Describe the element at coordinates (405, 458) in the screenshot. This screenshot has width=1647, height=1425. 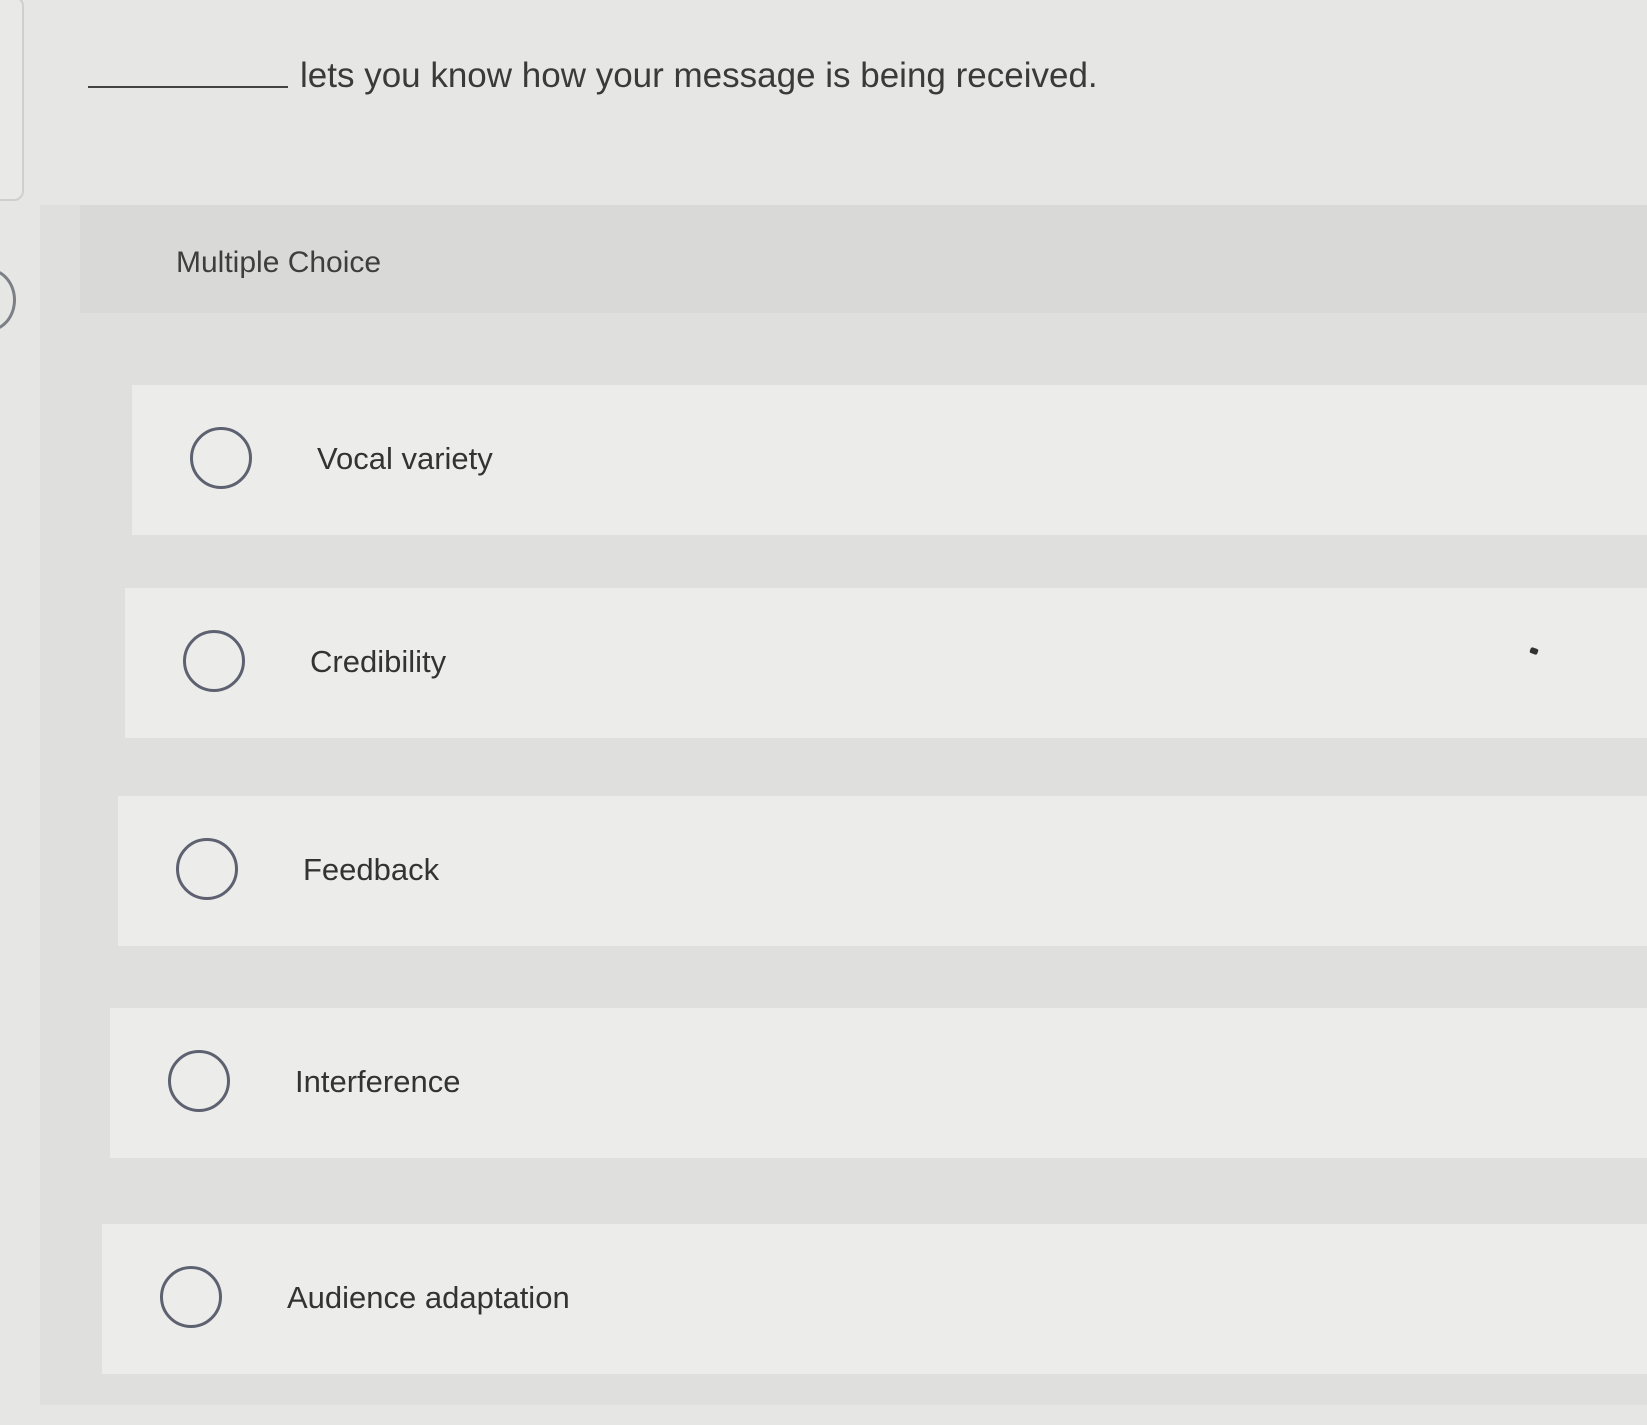
I see `option-label: Vocal variety` at that location.